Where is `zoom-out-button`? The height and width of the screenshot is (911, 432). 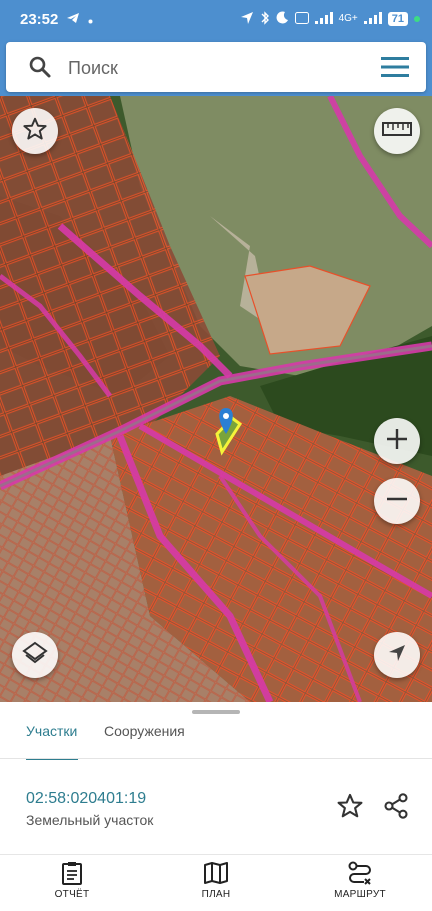
zoom-out-button is located at coordinates (397, 501).